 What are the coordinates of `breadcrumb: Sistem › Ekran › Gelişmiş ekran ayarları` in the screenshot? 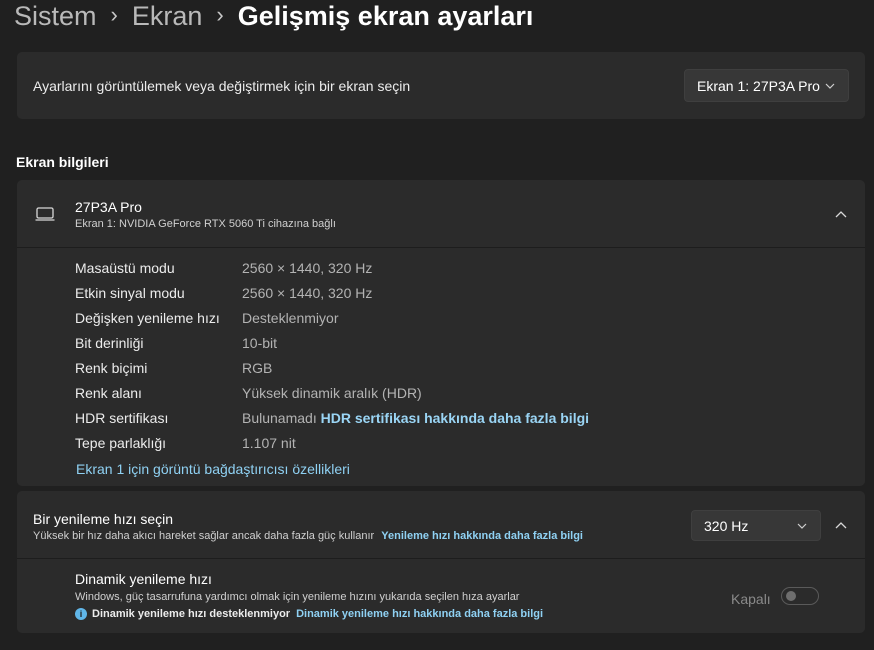 It's located at (273, 18).